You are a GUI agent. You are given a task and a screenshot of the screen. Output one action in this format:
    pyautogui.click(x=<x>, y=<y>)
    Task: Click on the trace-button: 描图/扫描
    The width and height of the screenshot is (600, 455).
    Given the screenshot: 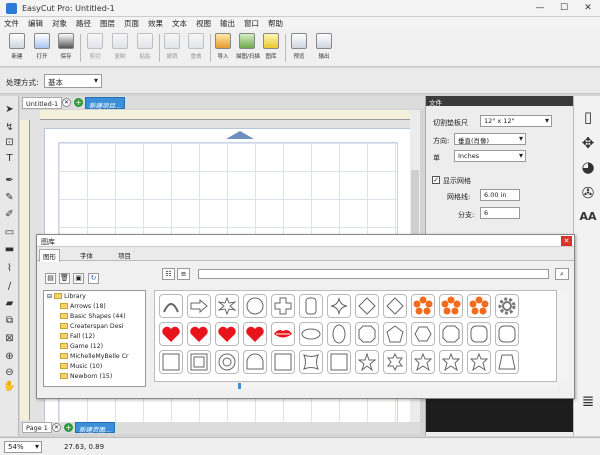 What is the action you would take?
    pyautogui.click(x=248, y=46)
    